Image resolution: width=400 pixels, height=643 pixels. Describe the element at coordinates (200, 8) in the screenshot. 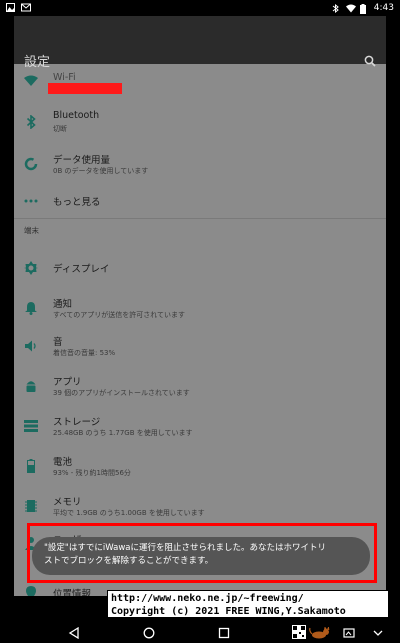

I see `status-bar: 4:43` at that location.